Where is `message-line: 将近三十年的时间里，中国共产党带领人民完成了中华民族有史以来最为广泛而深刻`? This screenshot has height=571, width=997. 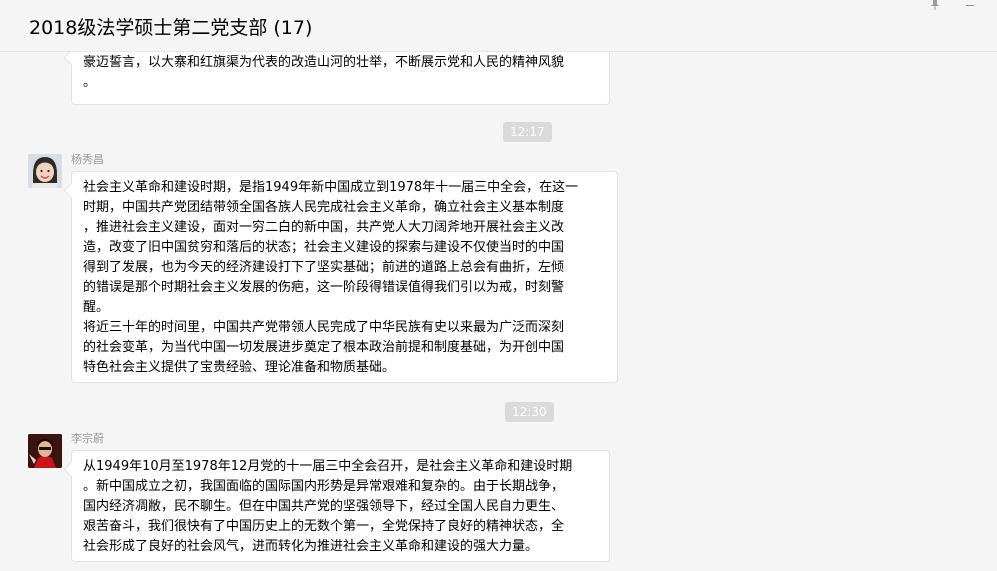
message-line: 将近三十年的时间里，中国共产党带领人民完成了中华民族有史以来最为广泛而深刻 is located at coordinates (324, 327).